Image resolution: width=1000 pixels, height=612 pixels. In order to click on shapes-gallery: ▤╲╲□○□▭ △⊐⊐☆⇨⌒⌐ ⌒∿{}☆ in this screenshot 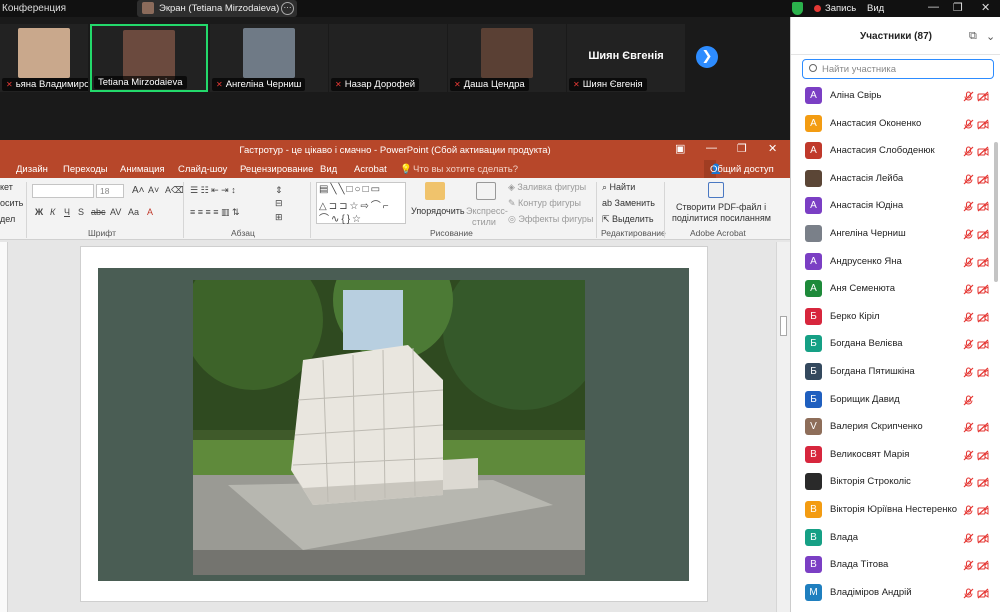, I will do `click(361, 203)`.